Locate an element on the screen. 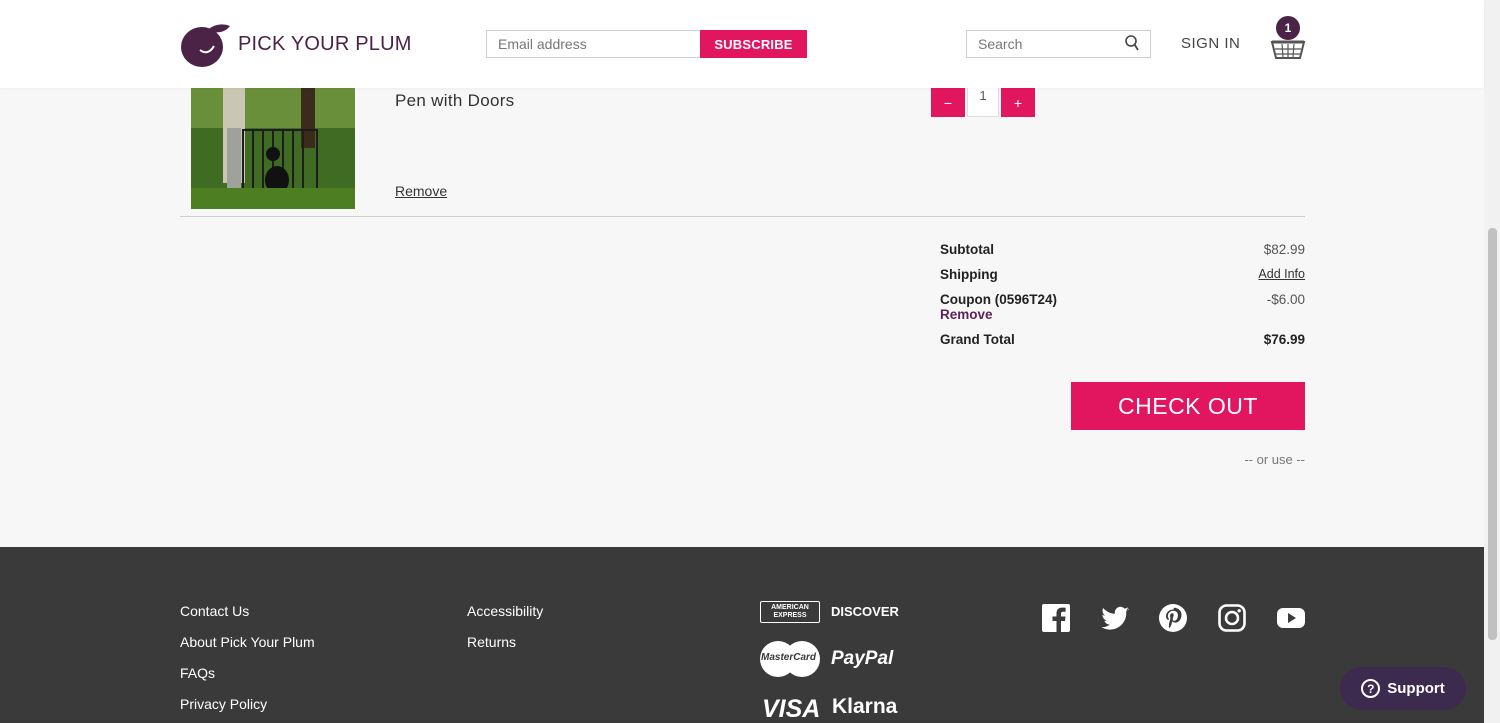  help-icon: ? is located at coordinates (1371, 688).